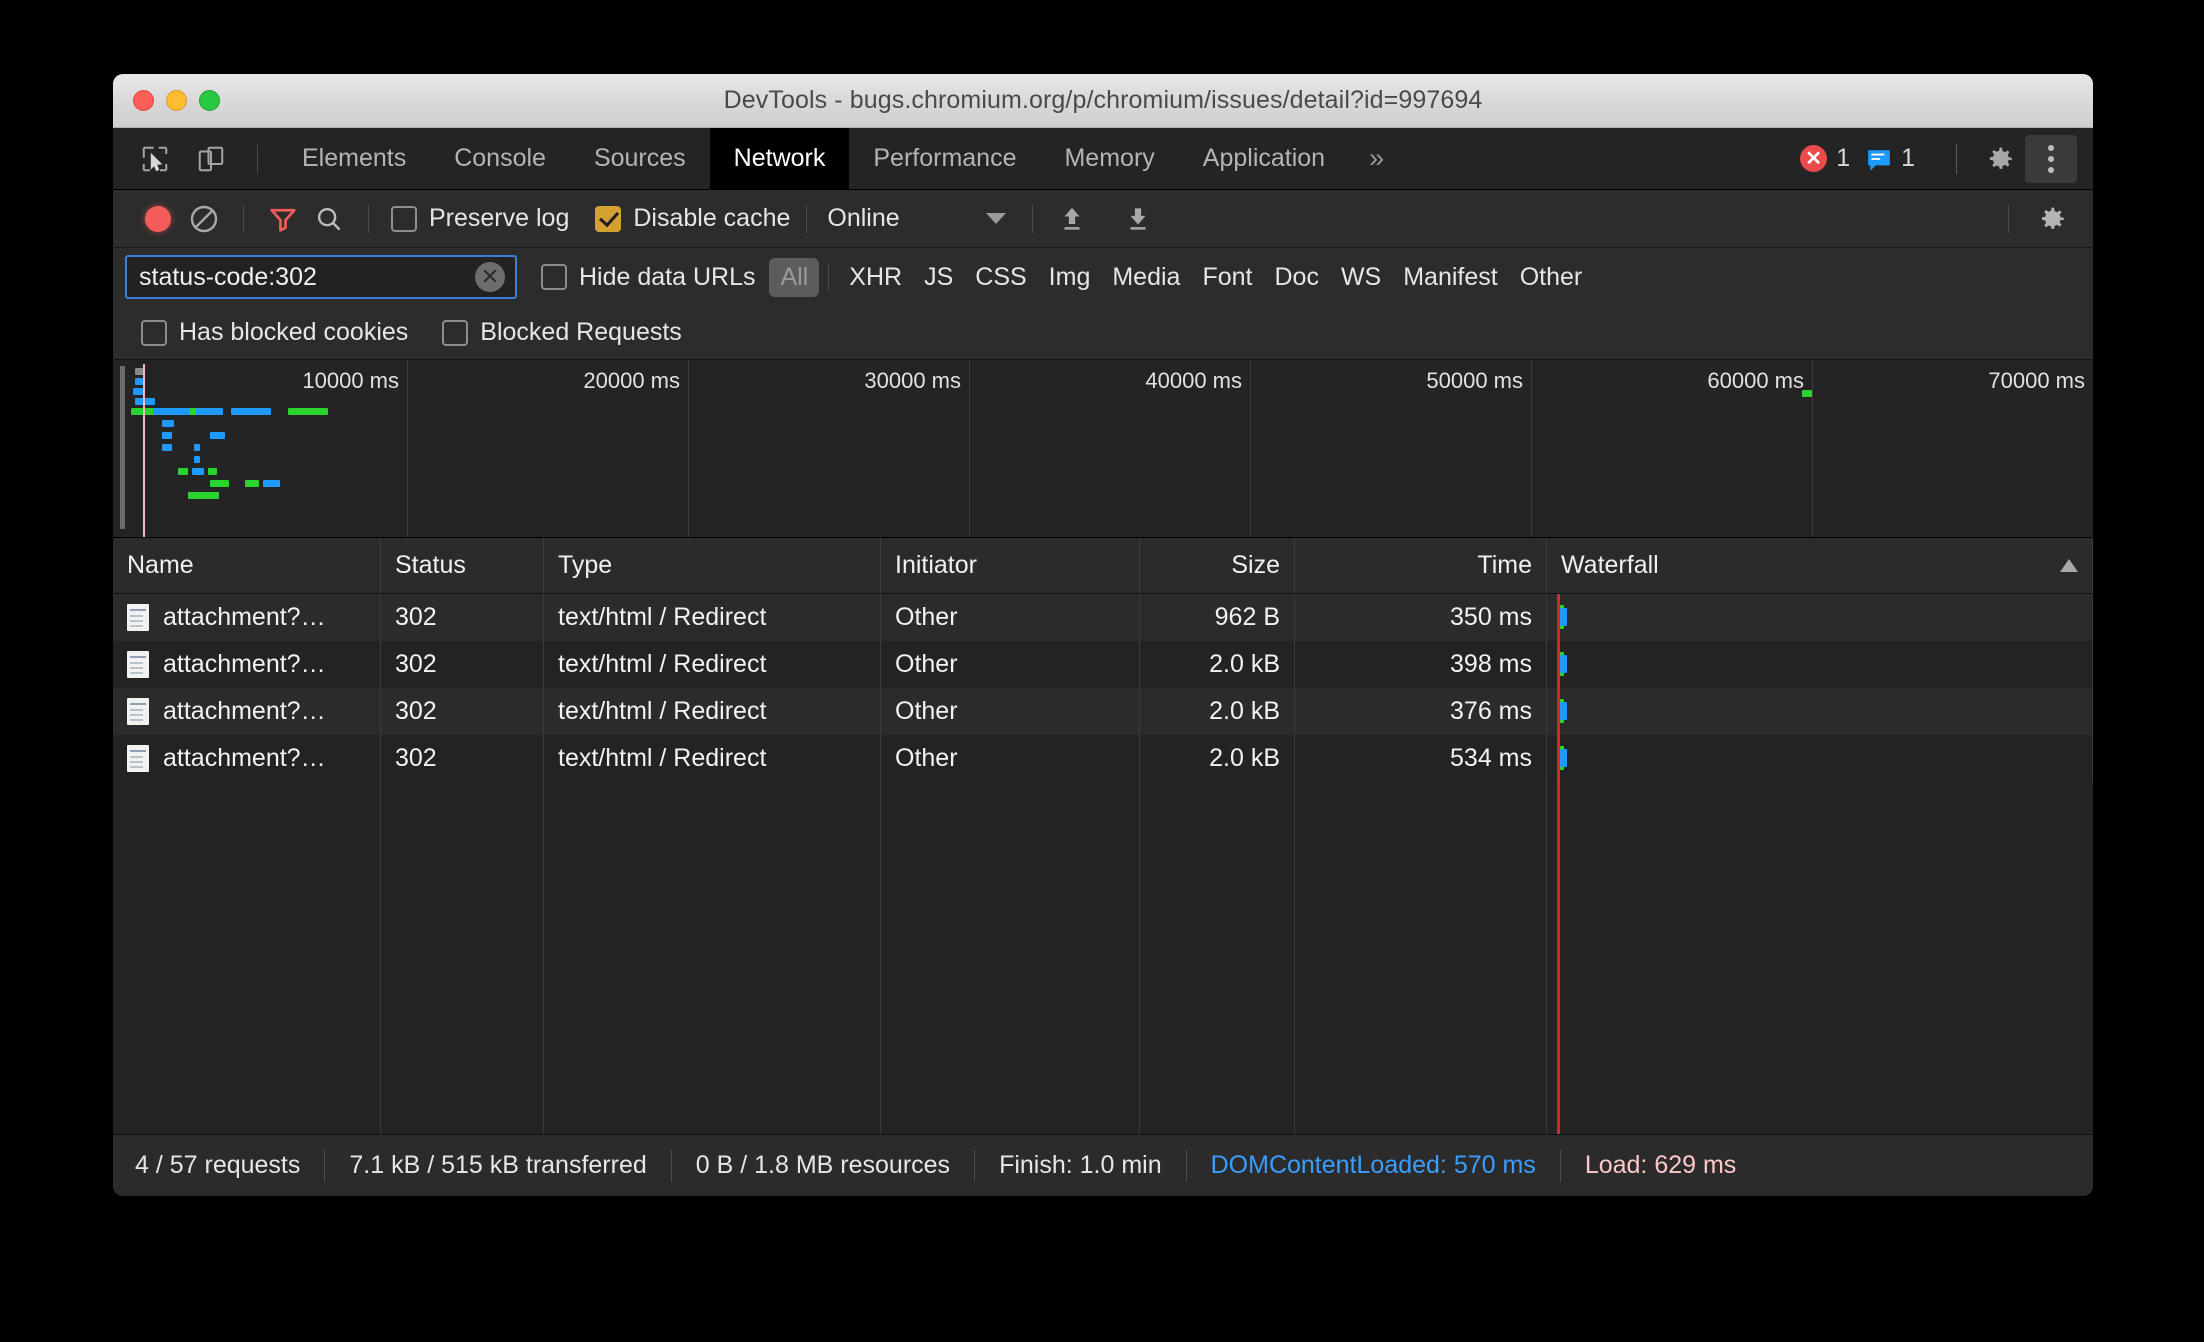  Describe the element at coordinates (257, 158) in the screenshot. I see `tabbar-divider` at that location.